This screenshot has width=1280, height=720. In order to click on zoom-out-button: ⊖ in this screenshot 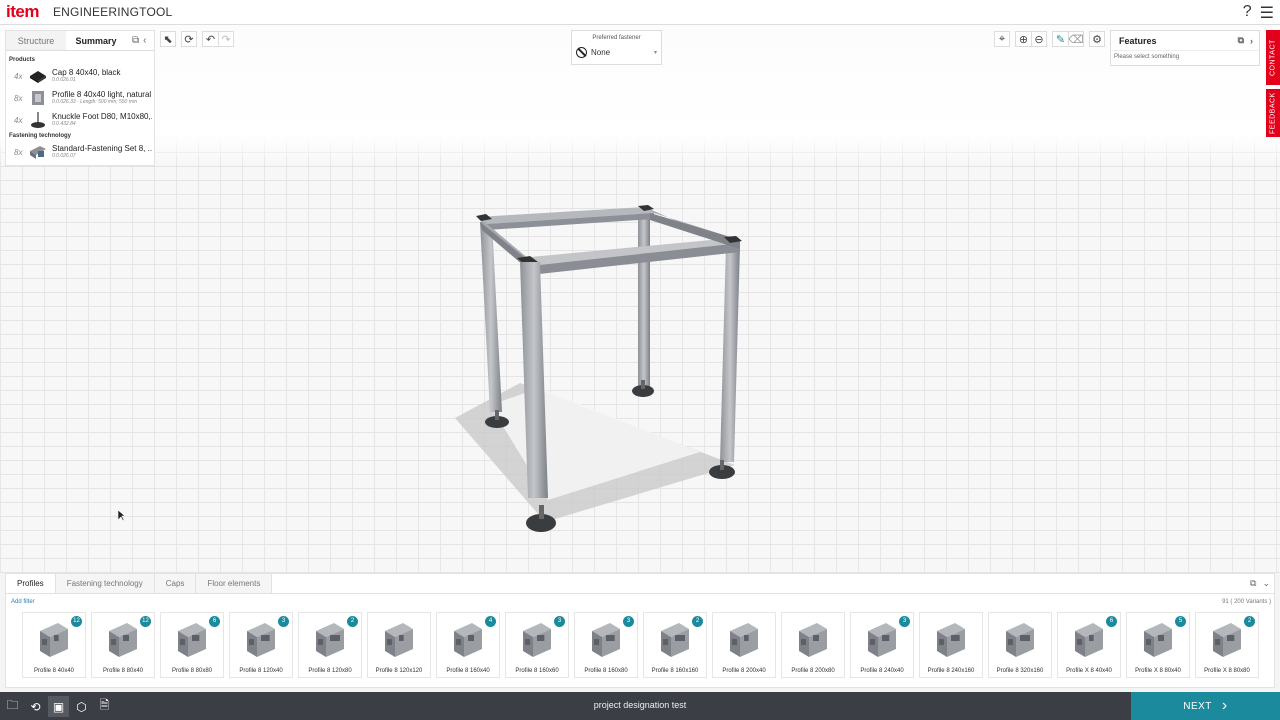, I will do `click(1039, 39)`.